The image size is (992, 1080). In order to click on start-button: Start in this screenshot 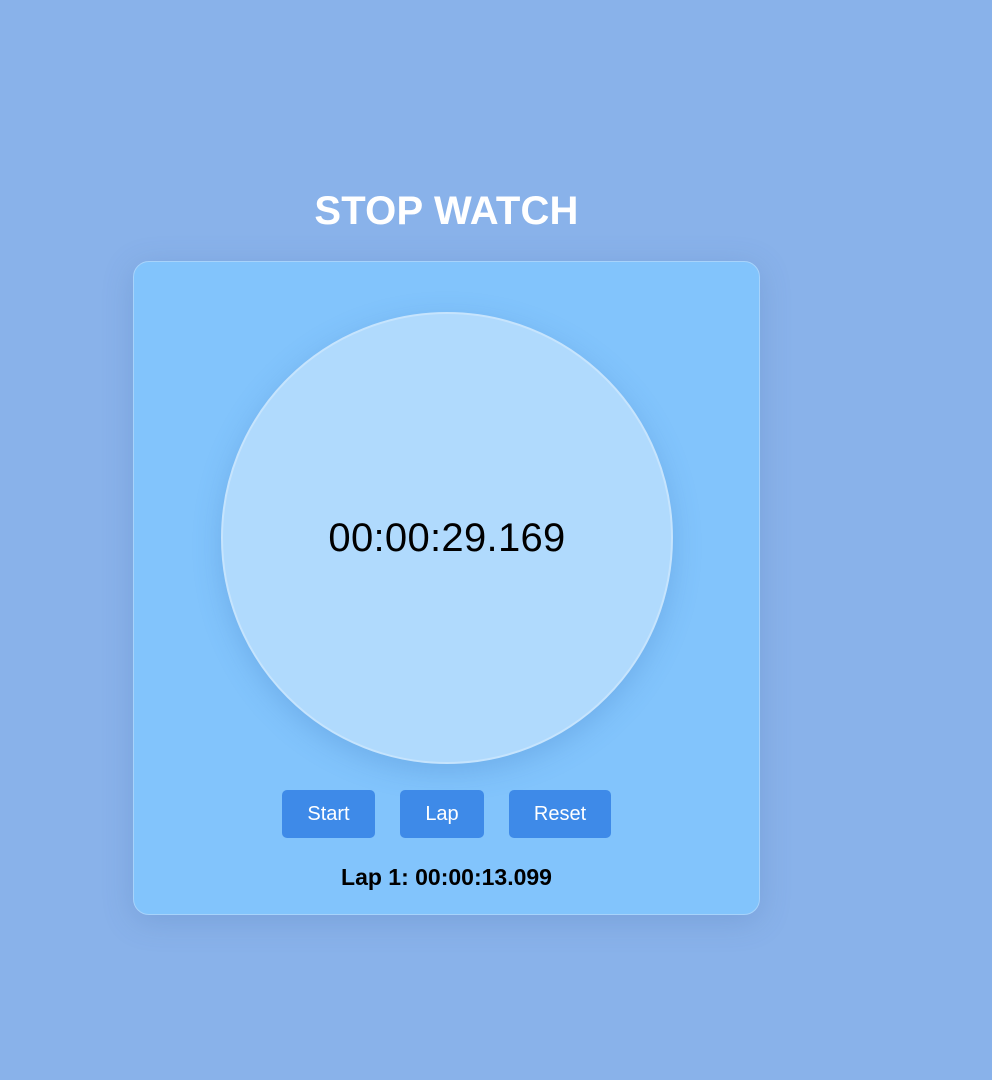, I will do `click(328, 814)`.